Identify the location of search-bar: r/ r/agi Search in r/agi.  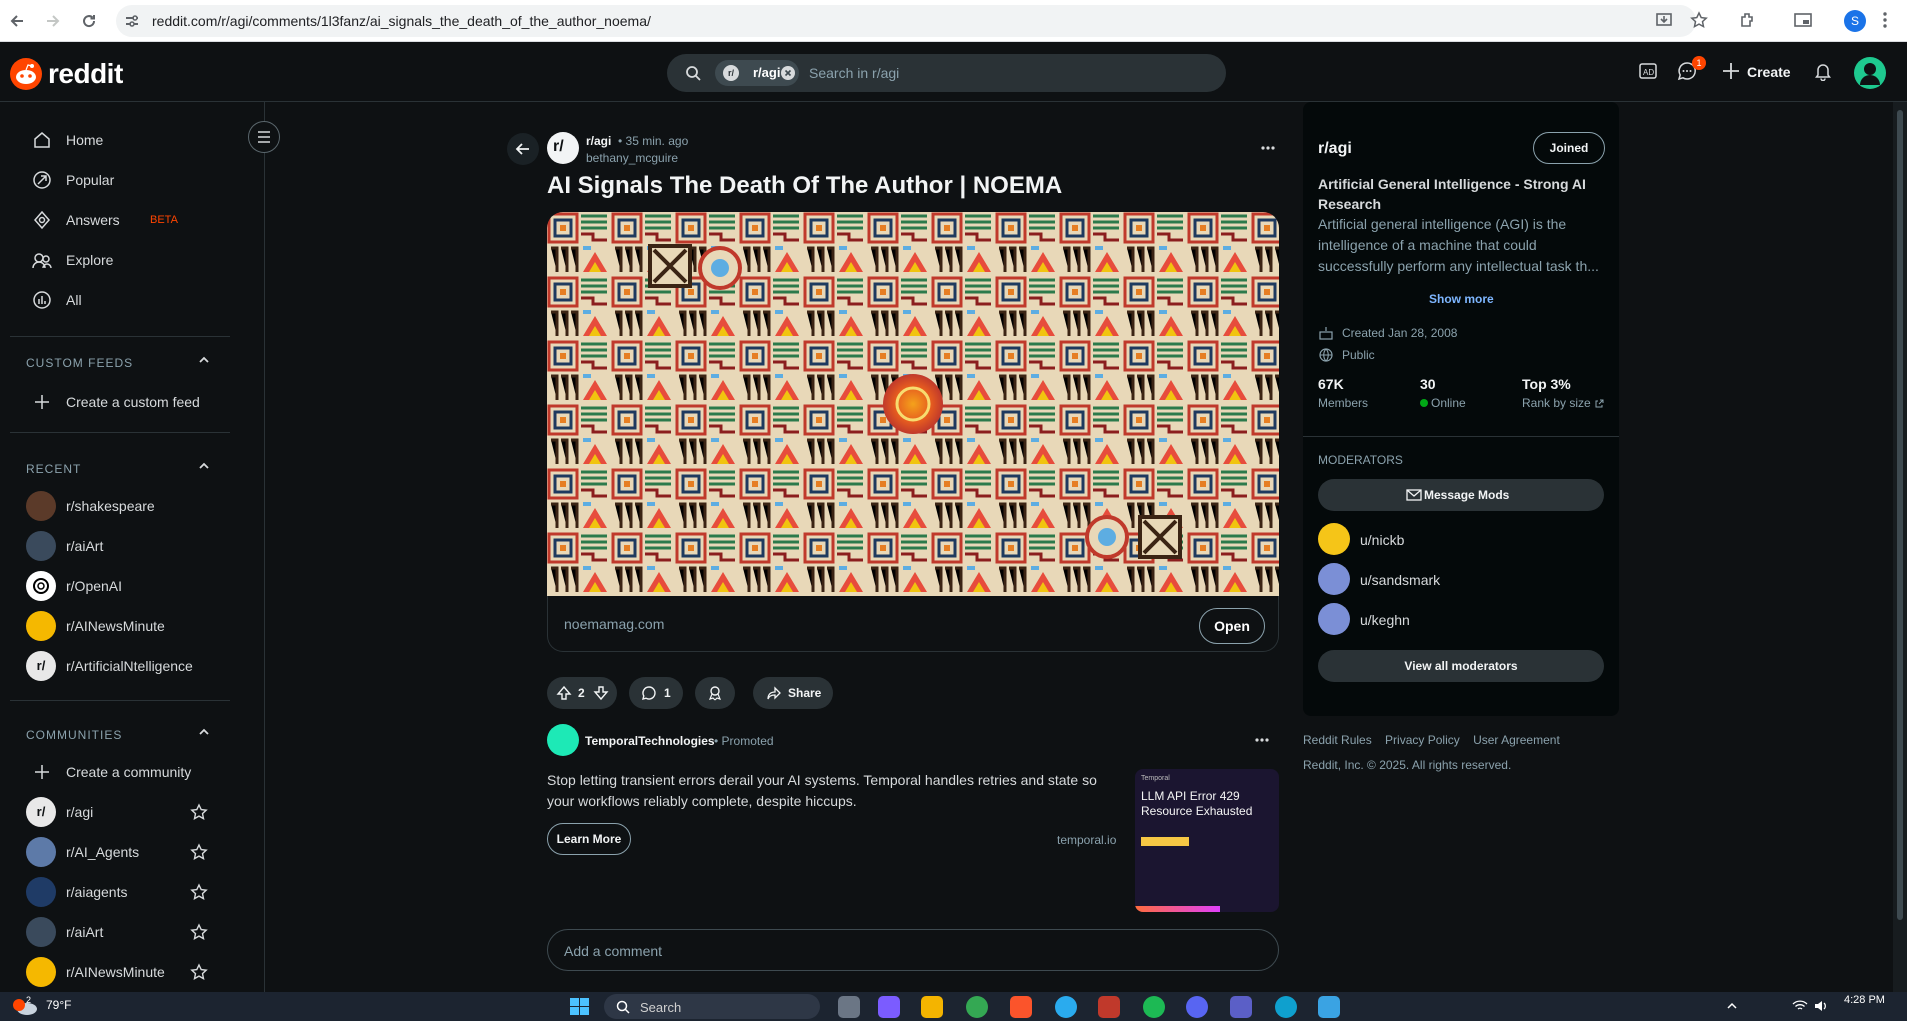
(946, 73).